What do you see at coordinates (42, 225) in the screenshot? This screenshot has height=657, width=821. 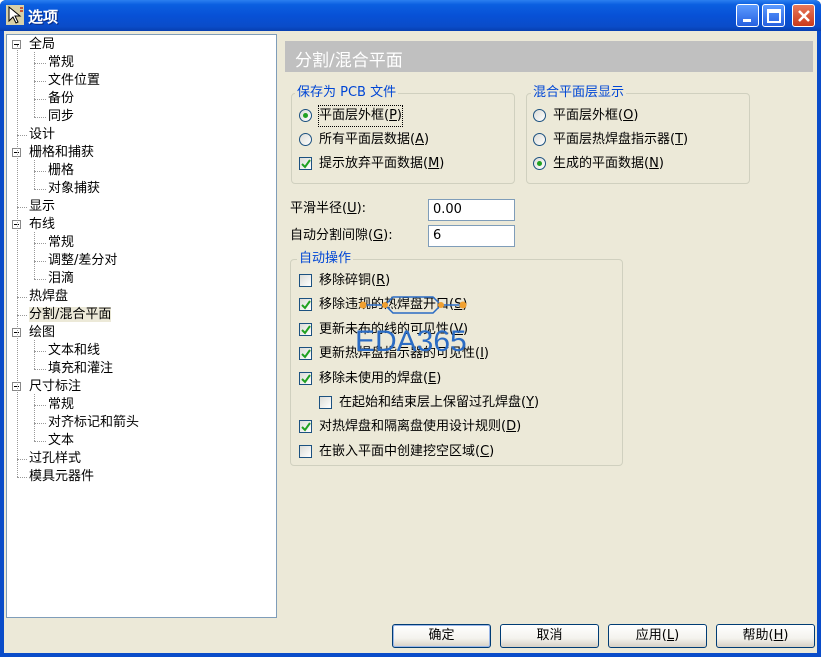 I see `tree-item: 布线` at bounding box center [42, 225].